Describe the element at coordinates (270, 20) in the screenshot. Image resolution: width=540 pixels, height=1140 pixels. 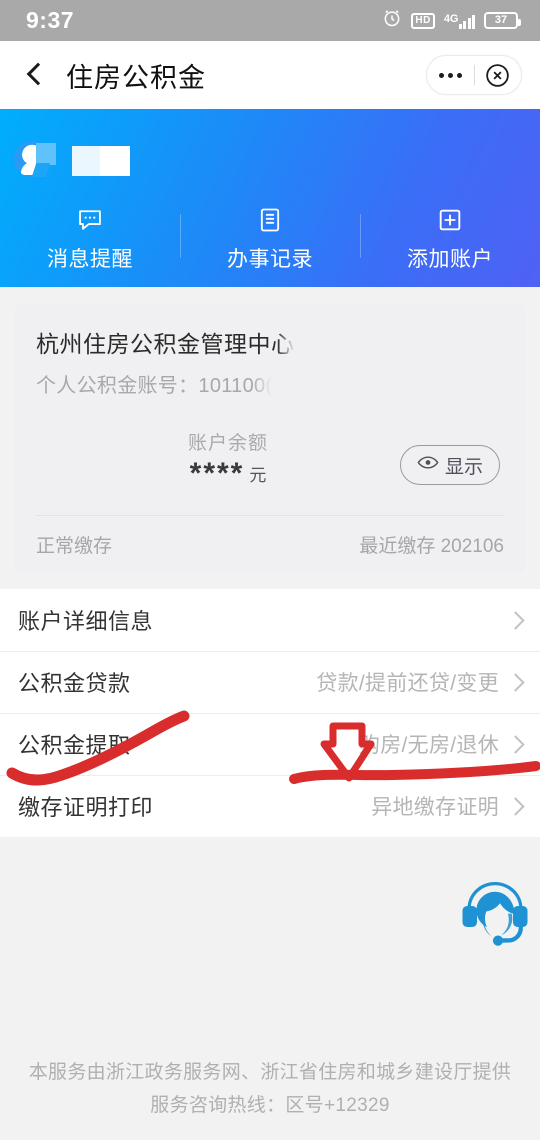
I see `status-bar: 9:37 HD 4G 37` at that location.